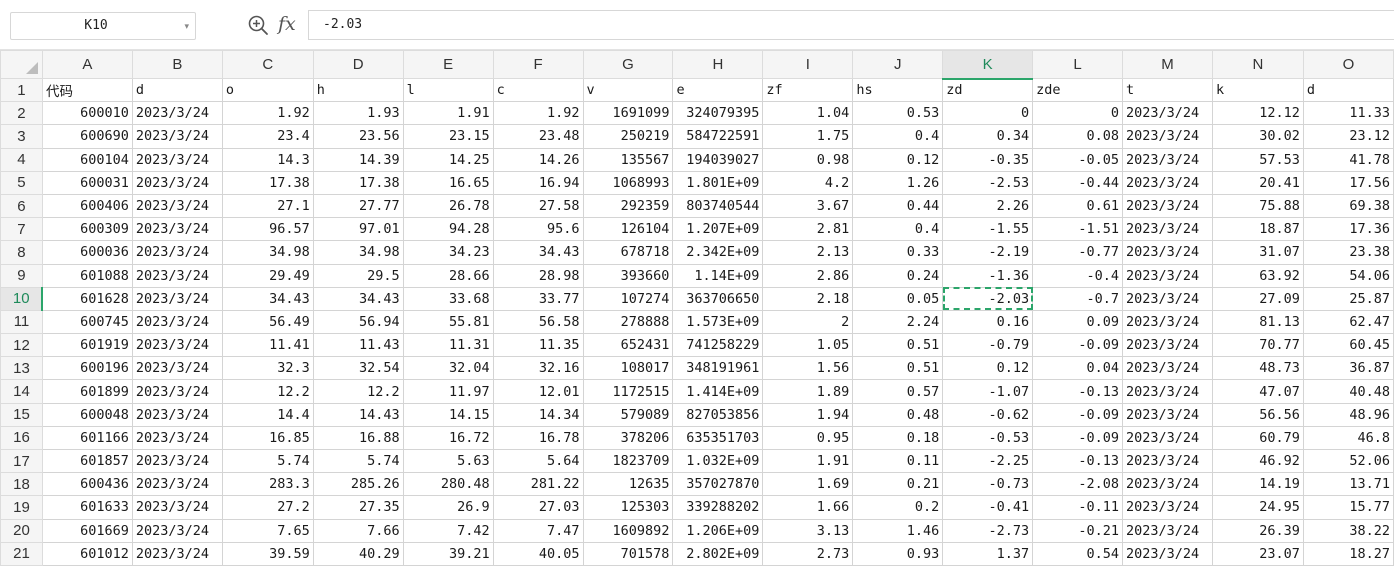 Image resolution: width=1394 pixels, height=585 pixels. Describe the element at coordinates (177, 530) in the screenshot. I see `cell-b20: 2023/3/24` at that location.